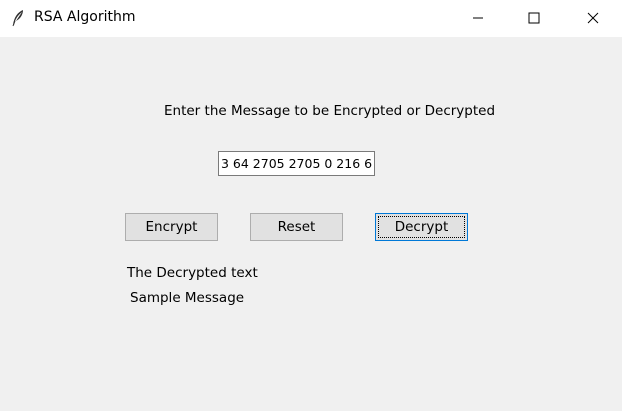  I want to click on reset-button-label: Reset, so click(296, 227).